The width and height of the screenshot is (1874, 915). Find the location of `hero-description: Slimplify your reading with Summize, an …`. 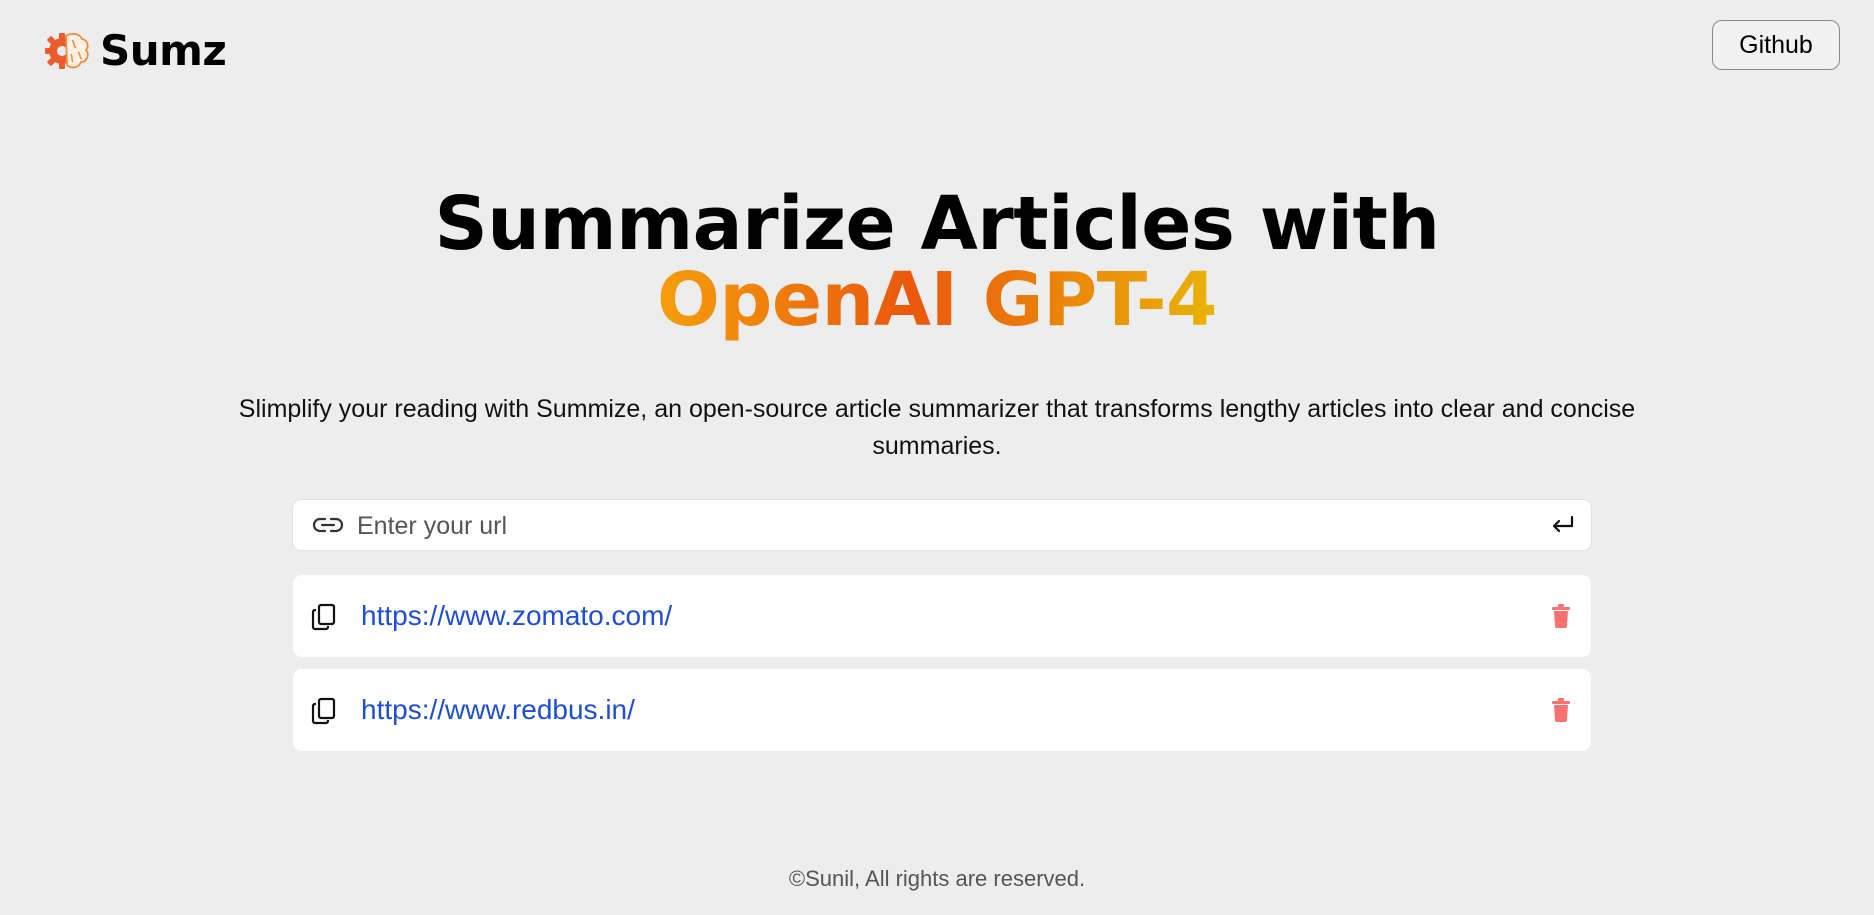

hero-description: Slimplify your reading with Summize, an … is located at coordinates (937, 427).